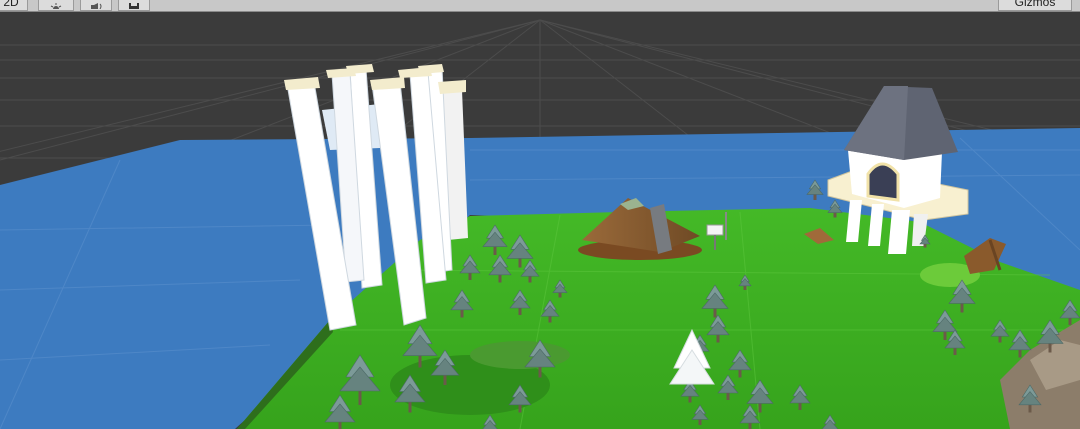 The height and width of the screenshot is (429, 1080). I want to click on image-icon, so click(134, 6).